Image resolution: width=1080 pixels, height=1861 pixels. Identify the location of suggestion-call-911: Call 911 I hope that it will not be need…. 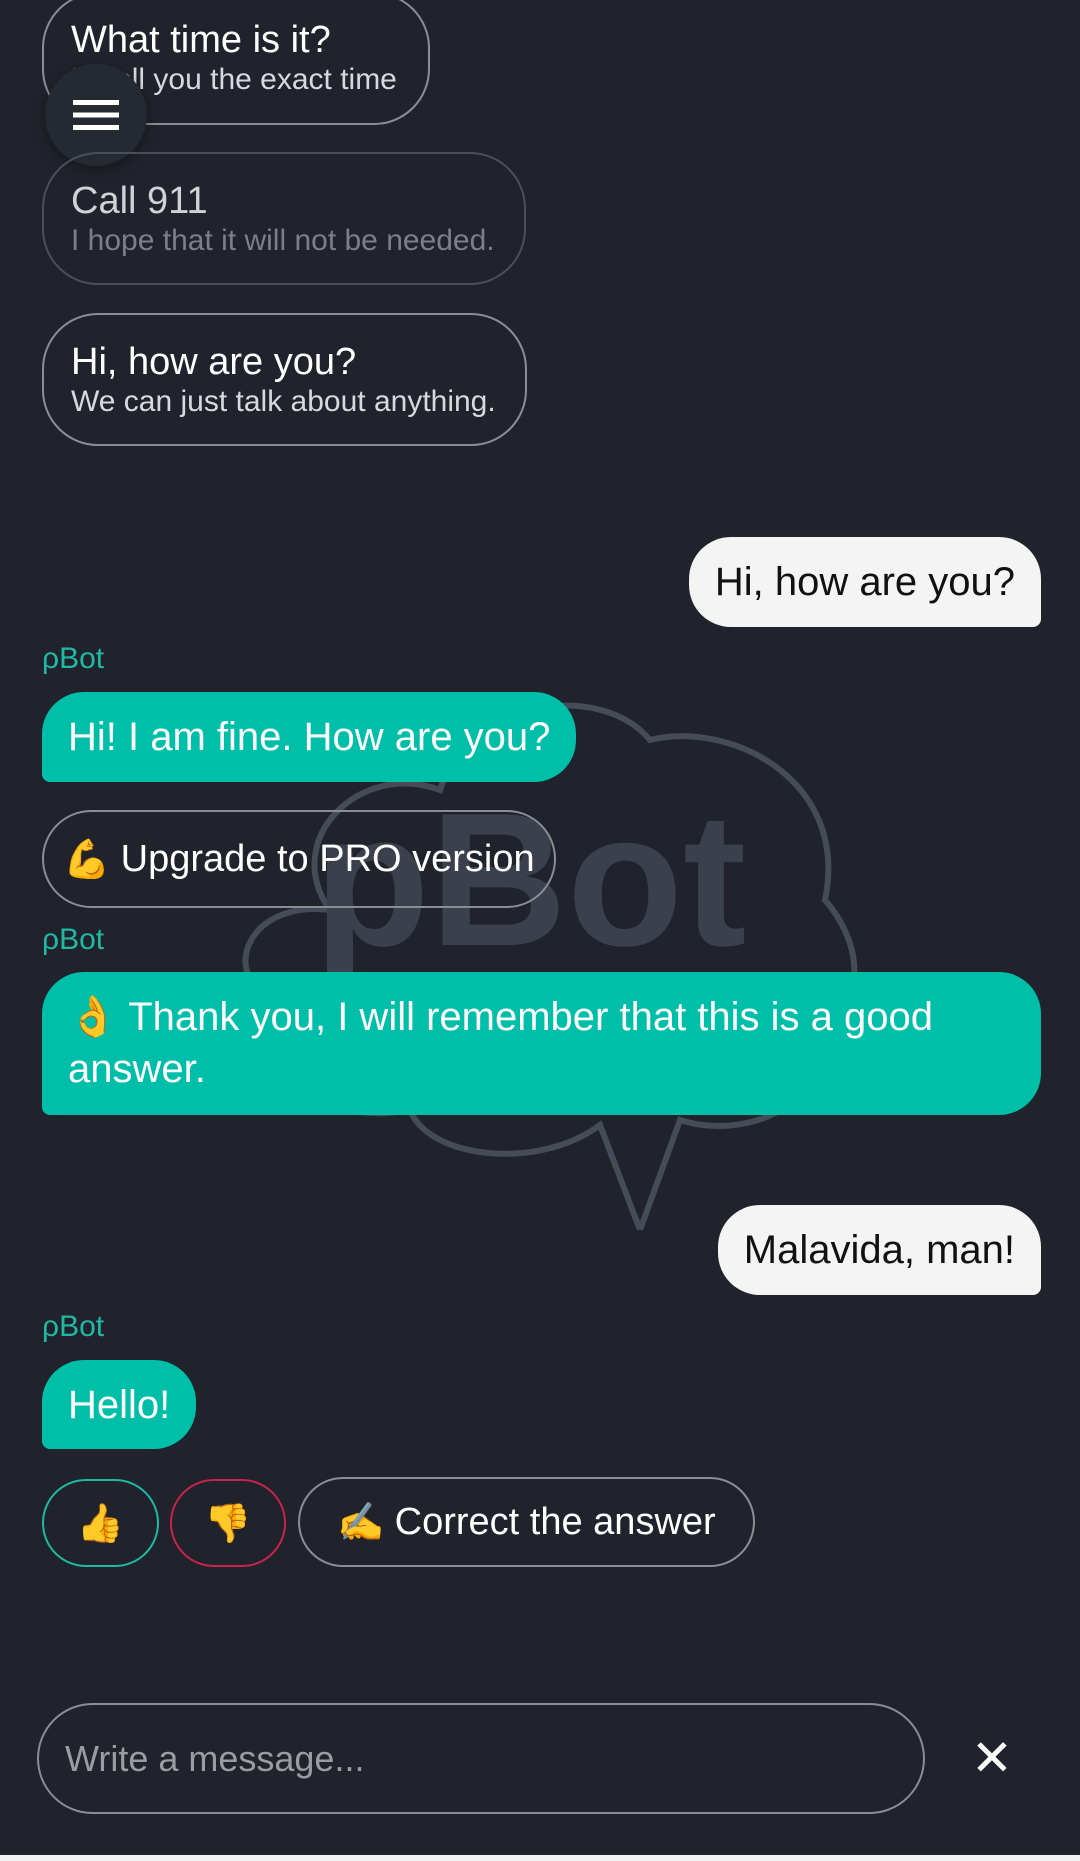
(284, 218).